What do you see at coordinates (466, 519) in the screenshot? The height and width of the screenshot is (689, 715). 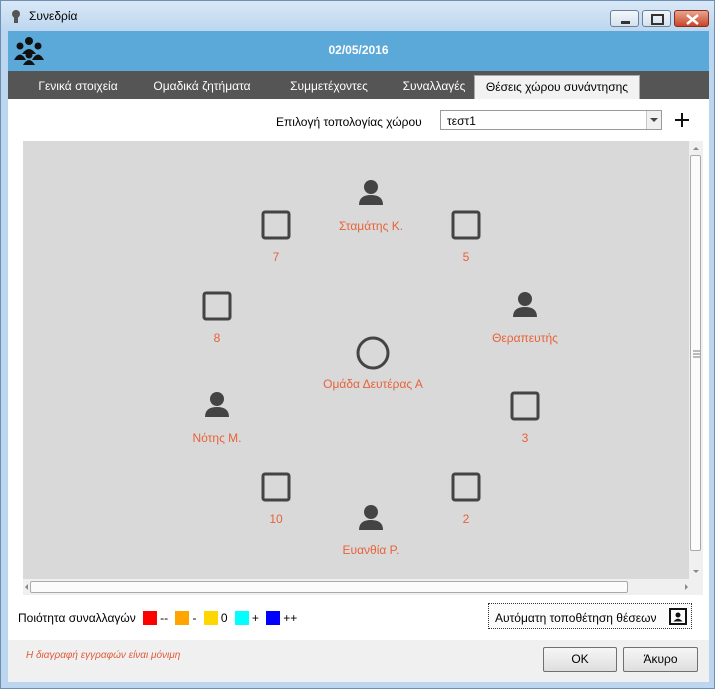 I see `seat-label: 2` at bounding box center [466, 519].